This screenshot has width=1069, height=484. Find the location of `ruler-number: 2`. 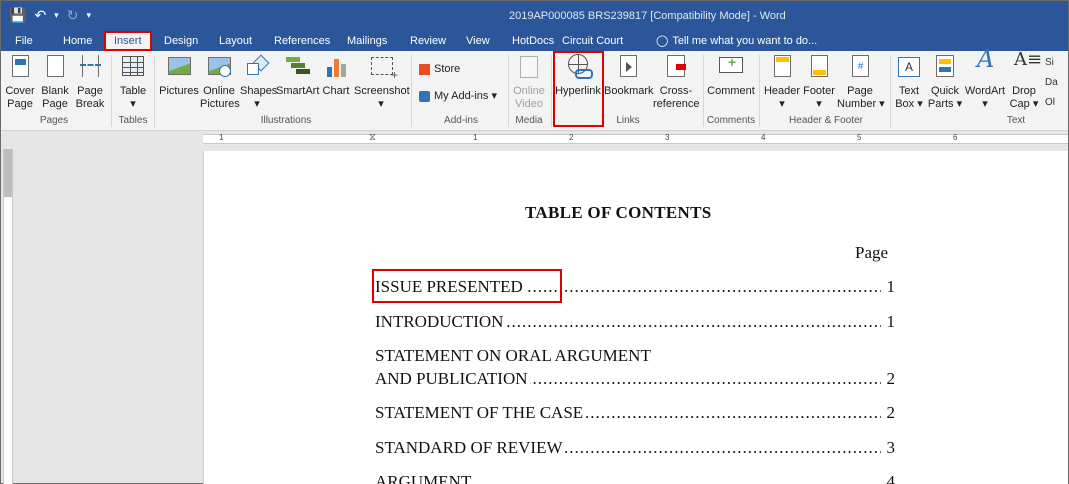

ruler-number: 2 is located at coordinates (571, 137).